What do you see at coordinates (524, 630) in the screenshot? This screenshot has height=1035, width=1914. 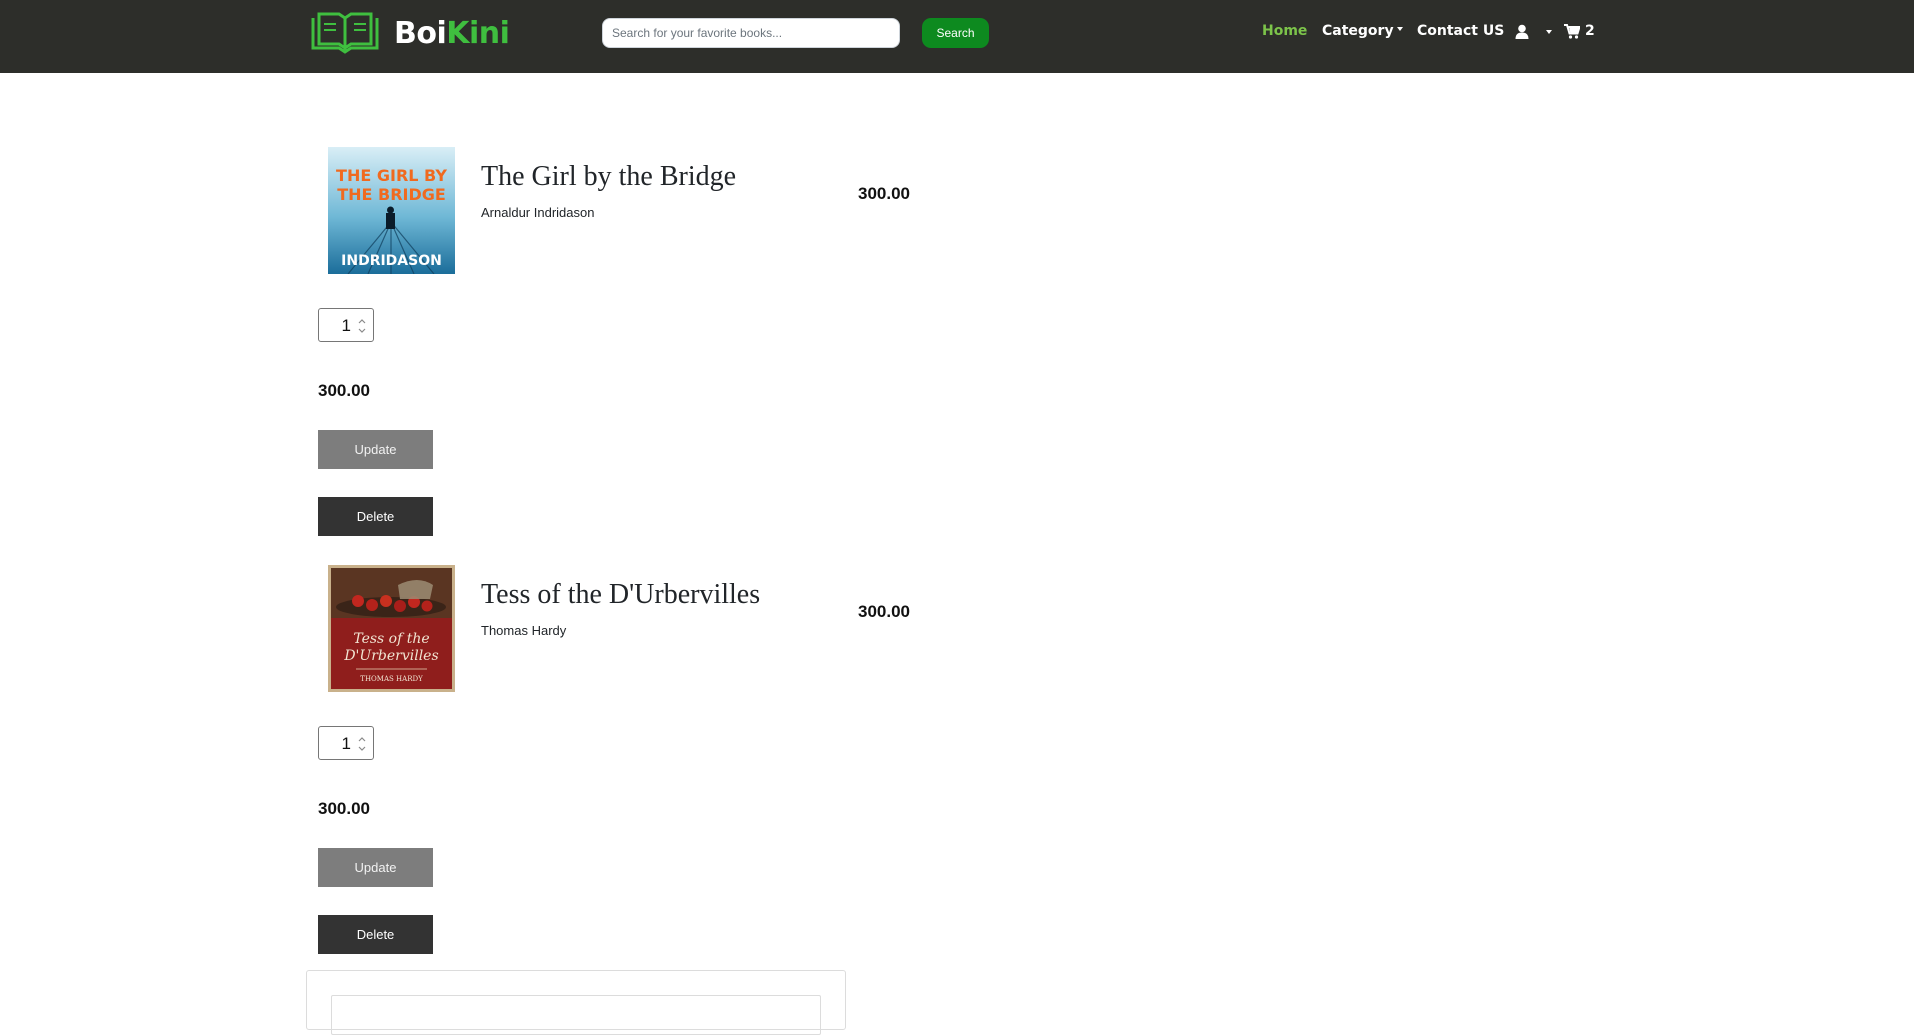 I see `book-author: Thomas Hardy` at bounding box center [524, 630].